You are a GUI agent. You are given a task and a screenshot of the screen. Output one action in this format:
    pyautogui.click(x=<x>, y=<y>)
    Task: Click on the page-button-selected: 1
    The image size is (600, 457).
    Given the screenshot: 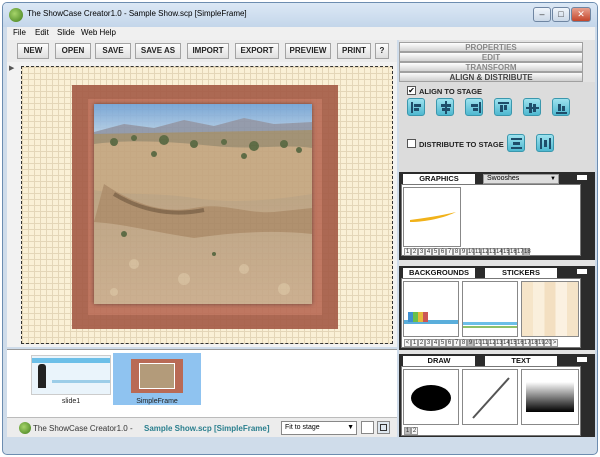 What is the action you would take?
    pyautogui.click(x=407, y=431)
    